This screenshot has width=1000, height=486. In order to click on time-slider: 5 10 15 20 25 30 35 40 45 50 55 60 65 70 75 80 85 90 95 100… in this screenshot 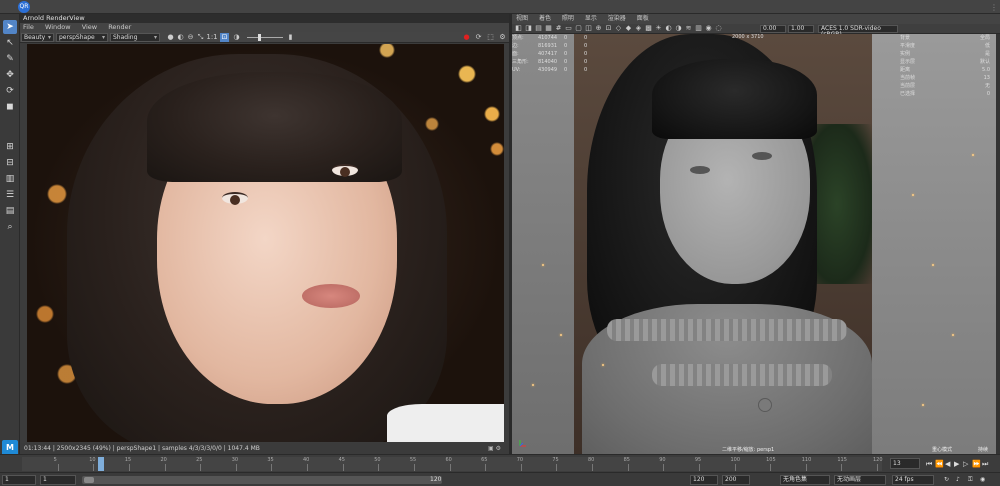, I will do `click(500, 463)`.